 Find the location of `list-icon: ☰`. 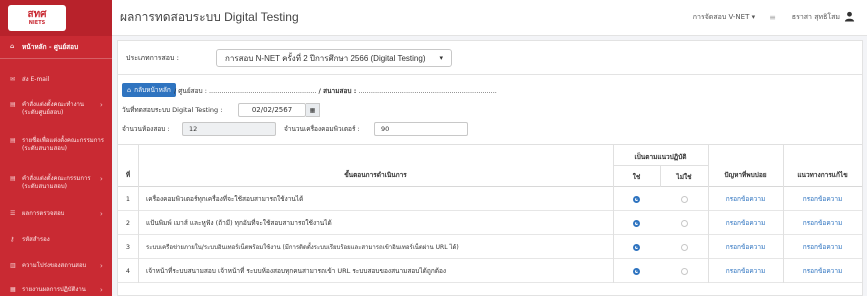

list-icon: ☰ is located at coordinates (13, 213).